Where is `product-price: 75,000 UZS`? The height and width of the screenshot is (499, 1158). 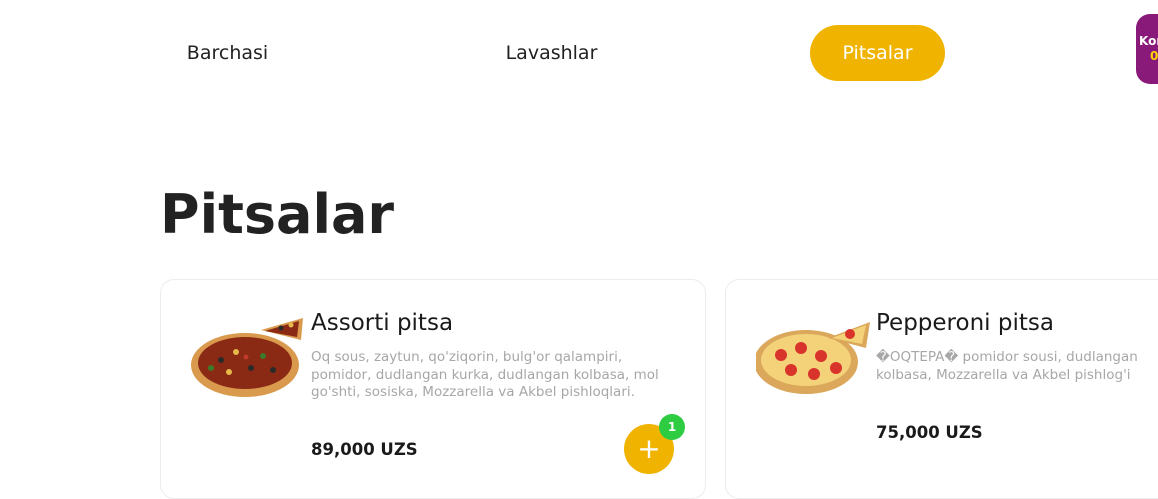 product-price: 75,000 UZS is located at coordinates (929, 432).